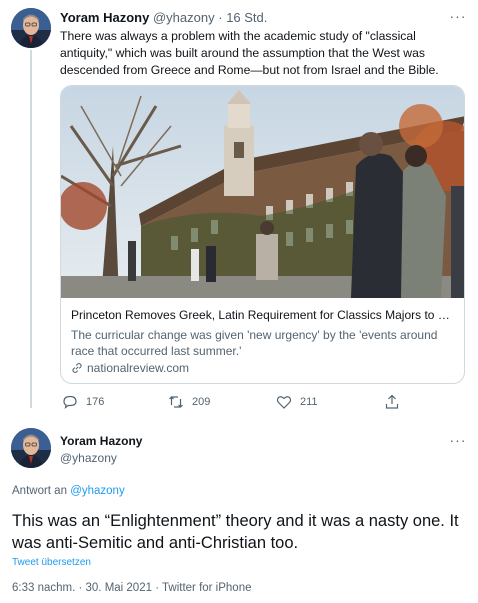  Describe the element at coordinates (70, 402) in the screenshot. I see `reply-icon` at that location.